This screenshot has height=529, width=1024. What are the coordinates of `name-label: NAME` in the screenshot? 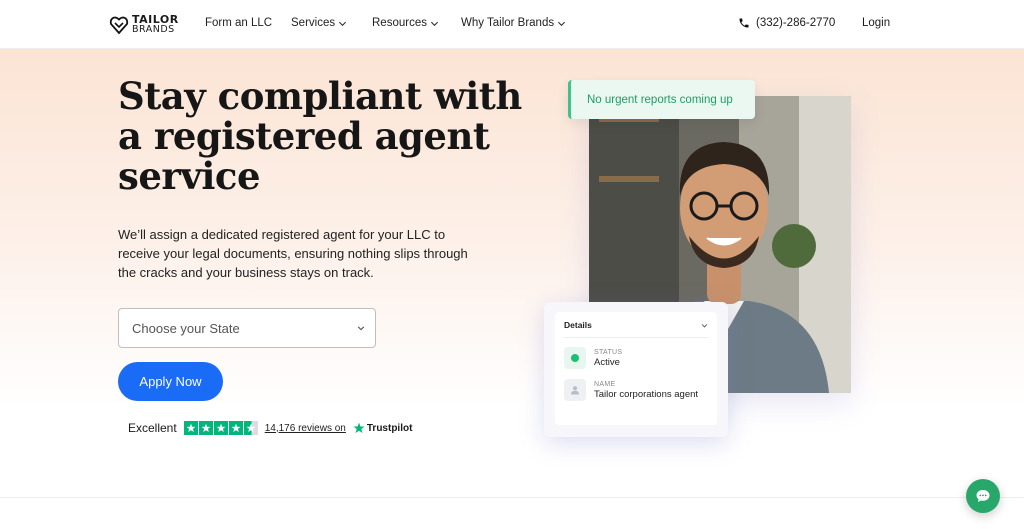 It's located at (605, 384).